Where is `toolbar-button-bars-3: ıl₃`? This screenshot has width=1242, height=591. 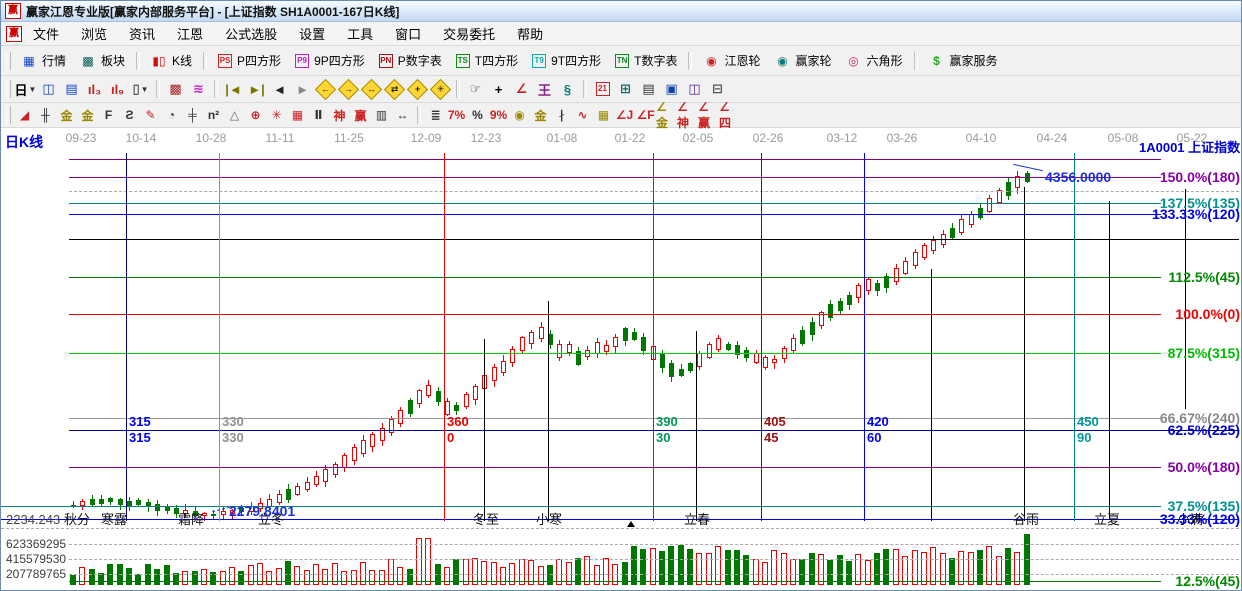
toolbar-button-bars-3: ıl₃ is located at coordinates (94, 89).